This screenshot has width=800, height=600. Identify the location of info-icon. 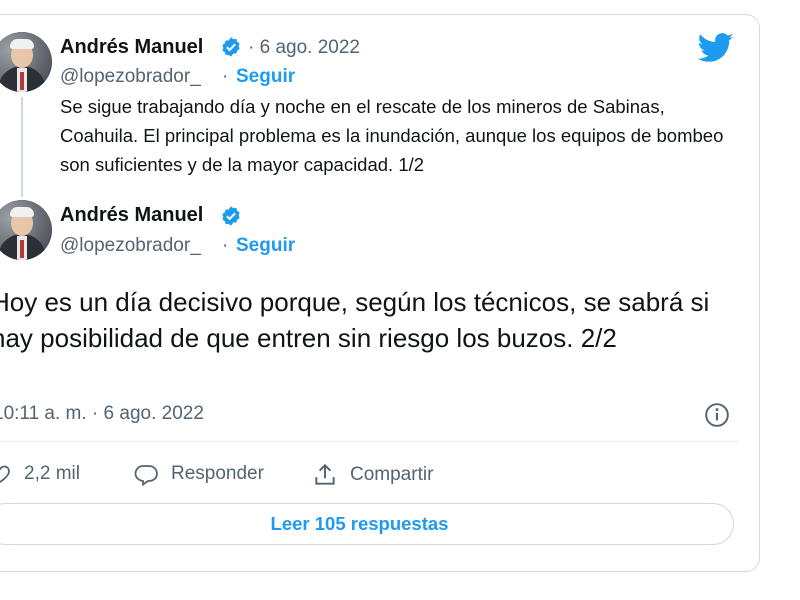
(717, 415).